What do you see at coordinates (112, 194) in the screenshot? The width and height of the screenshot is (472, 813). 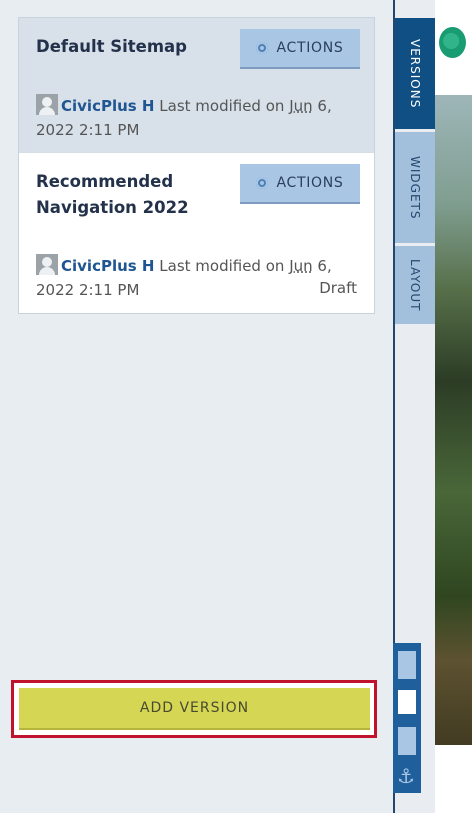 I see `version-title: Recommended Navigation 2022` at bounding box center [112, 194].